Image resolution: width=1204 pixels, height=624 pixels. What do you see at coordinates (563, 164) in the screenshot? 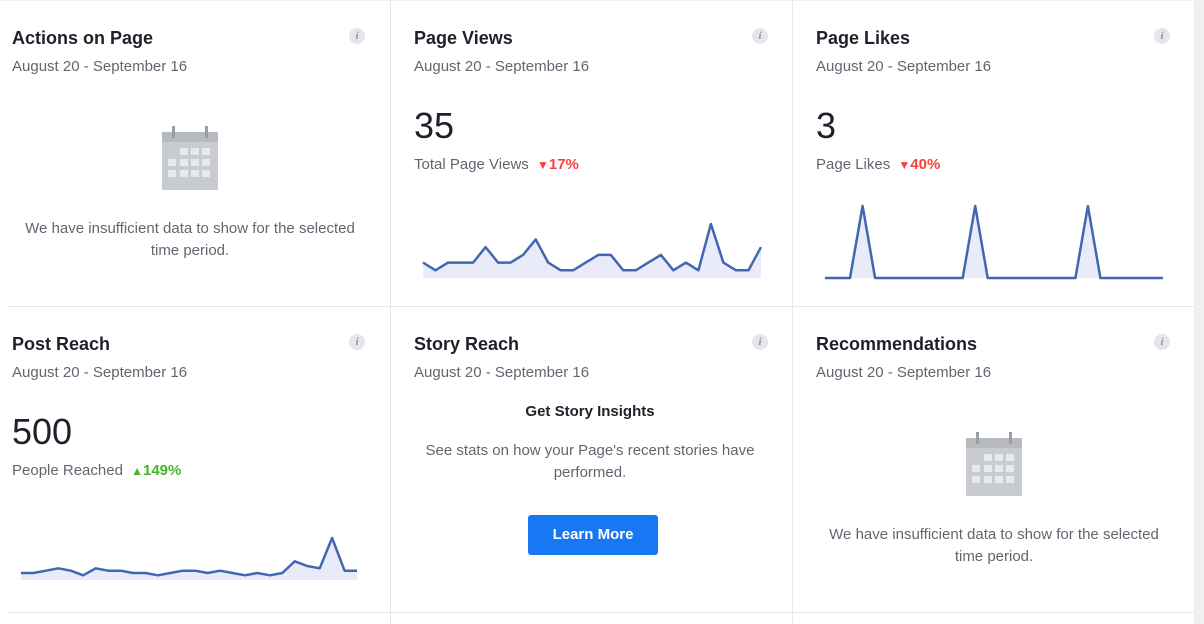
I see `change-value: 17%` at bounding box center [563, 164].